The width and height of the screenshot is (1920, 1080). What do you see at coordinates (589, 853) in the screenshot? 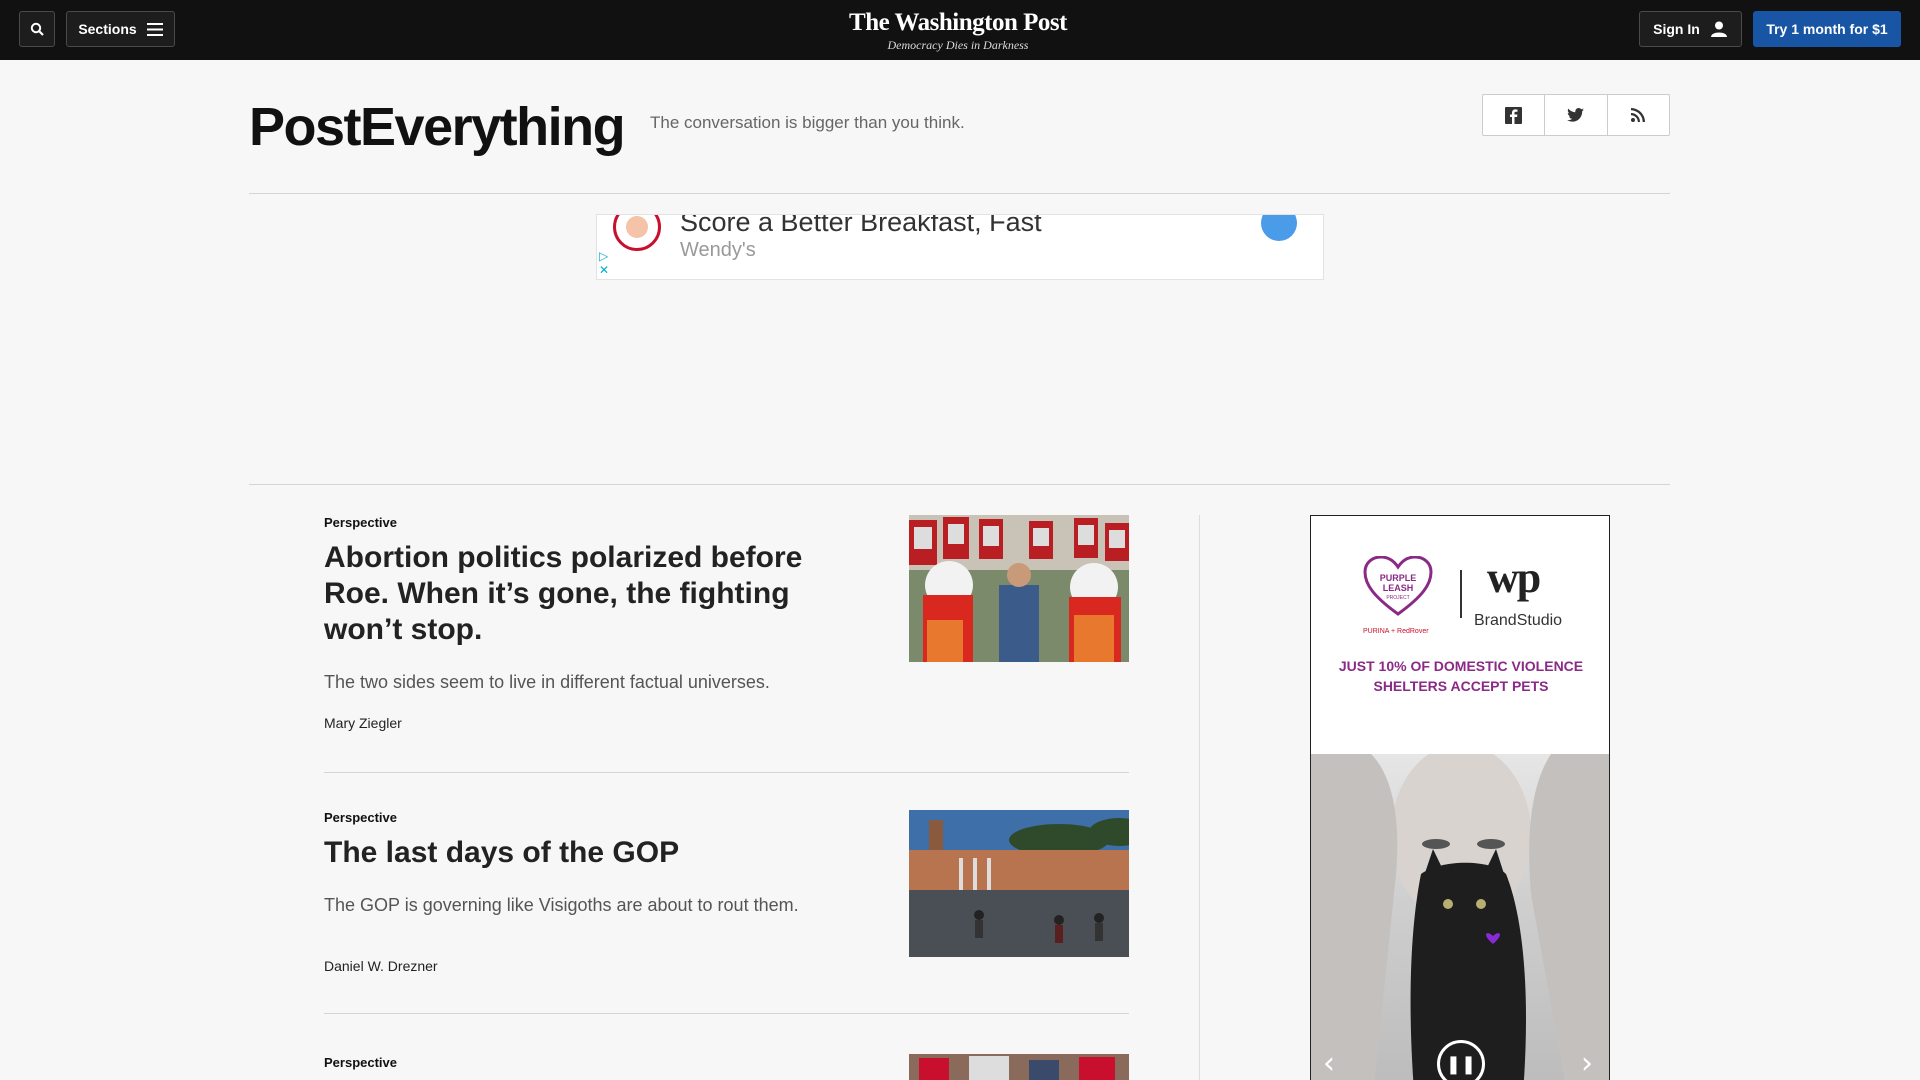
I see `article-headline: The last days of the GOP` at bounding box center [589, 853].